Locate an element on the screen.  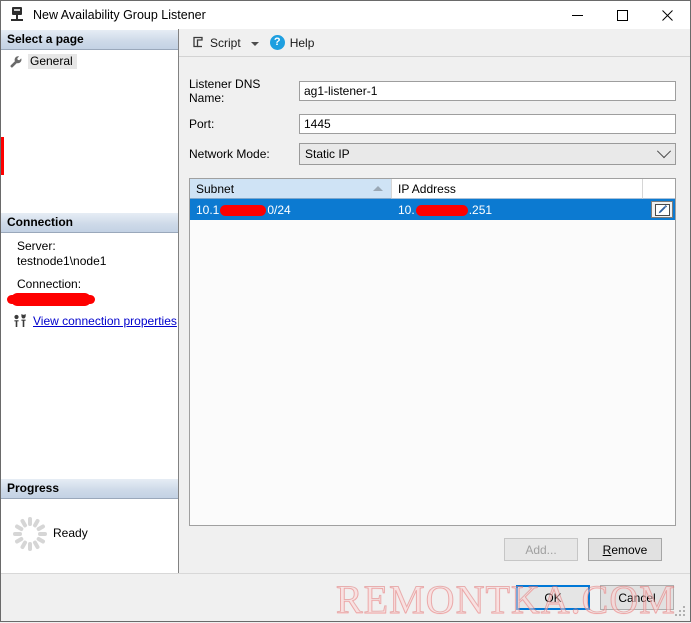
server-icon is located at coordinates (17, 15).